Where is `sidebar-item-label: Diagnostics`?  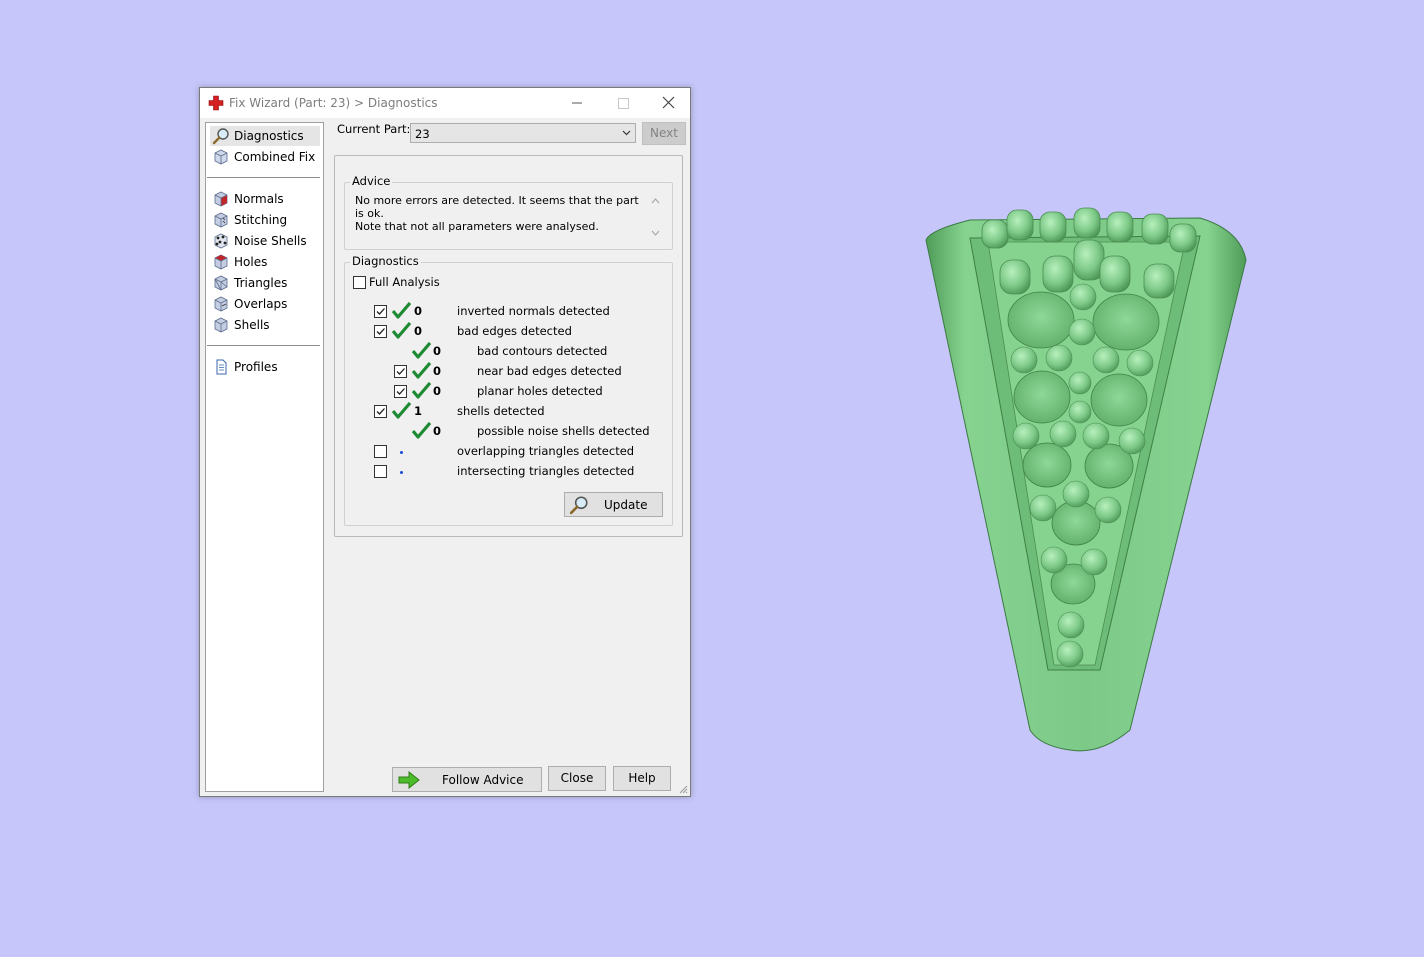
sidebar-item-label: Diagnostics is located at coordinates (269, 136).